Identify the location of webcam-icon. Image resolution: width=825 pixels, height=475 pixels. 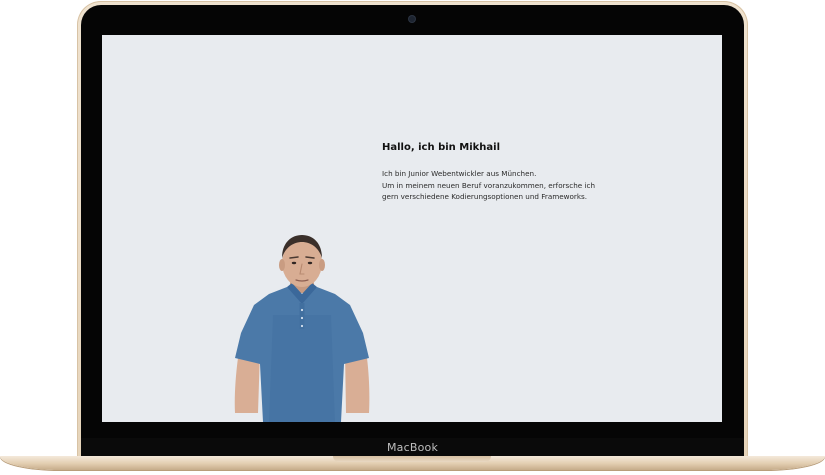
(412, 19).